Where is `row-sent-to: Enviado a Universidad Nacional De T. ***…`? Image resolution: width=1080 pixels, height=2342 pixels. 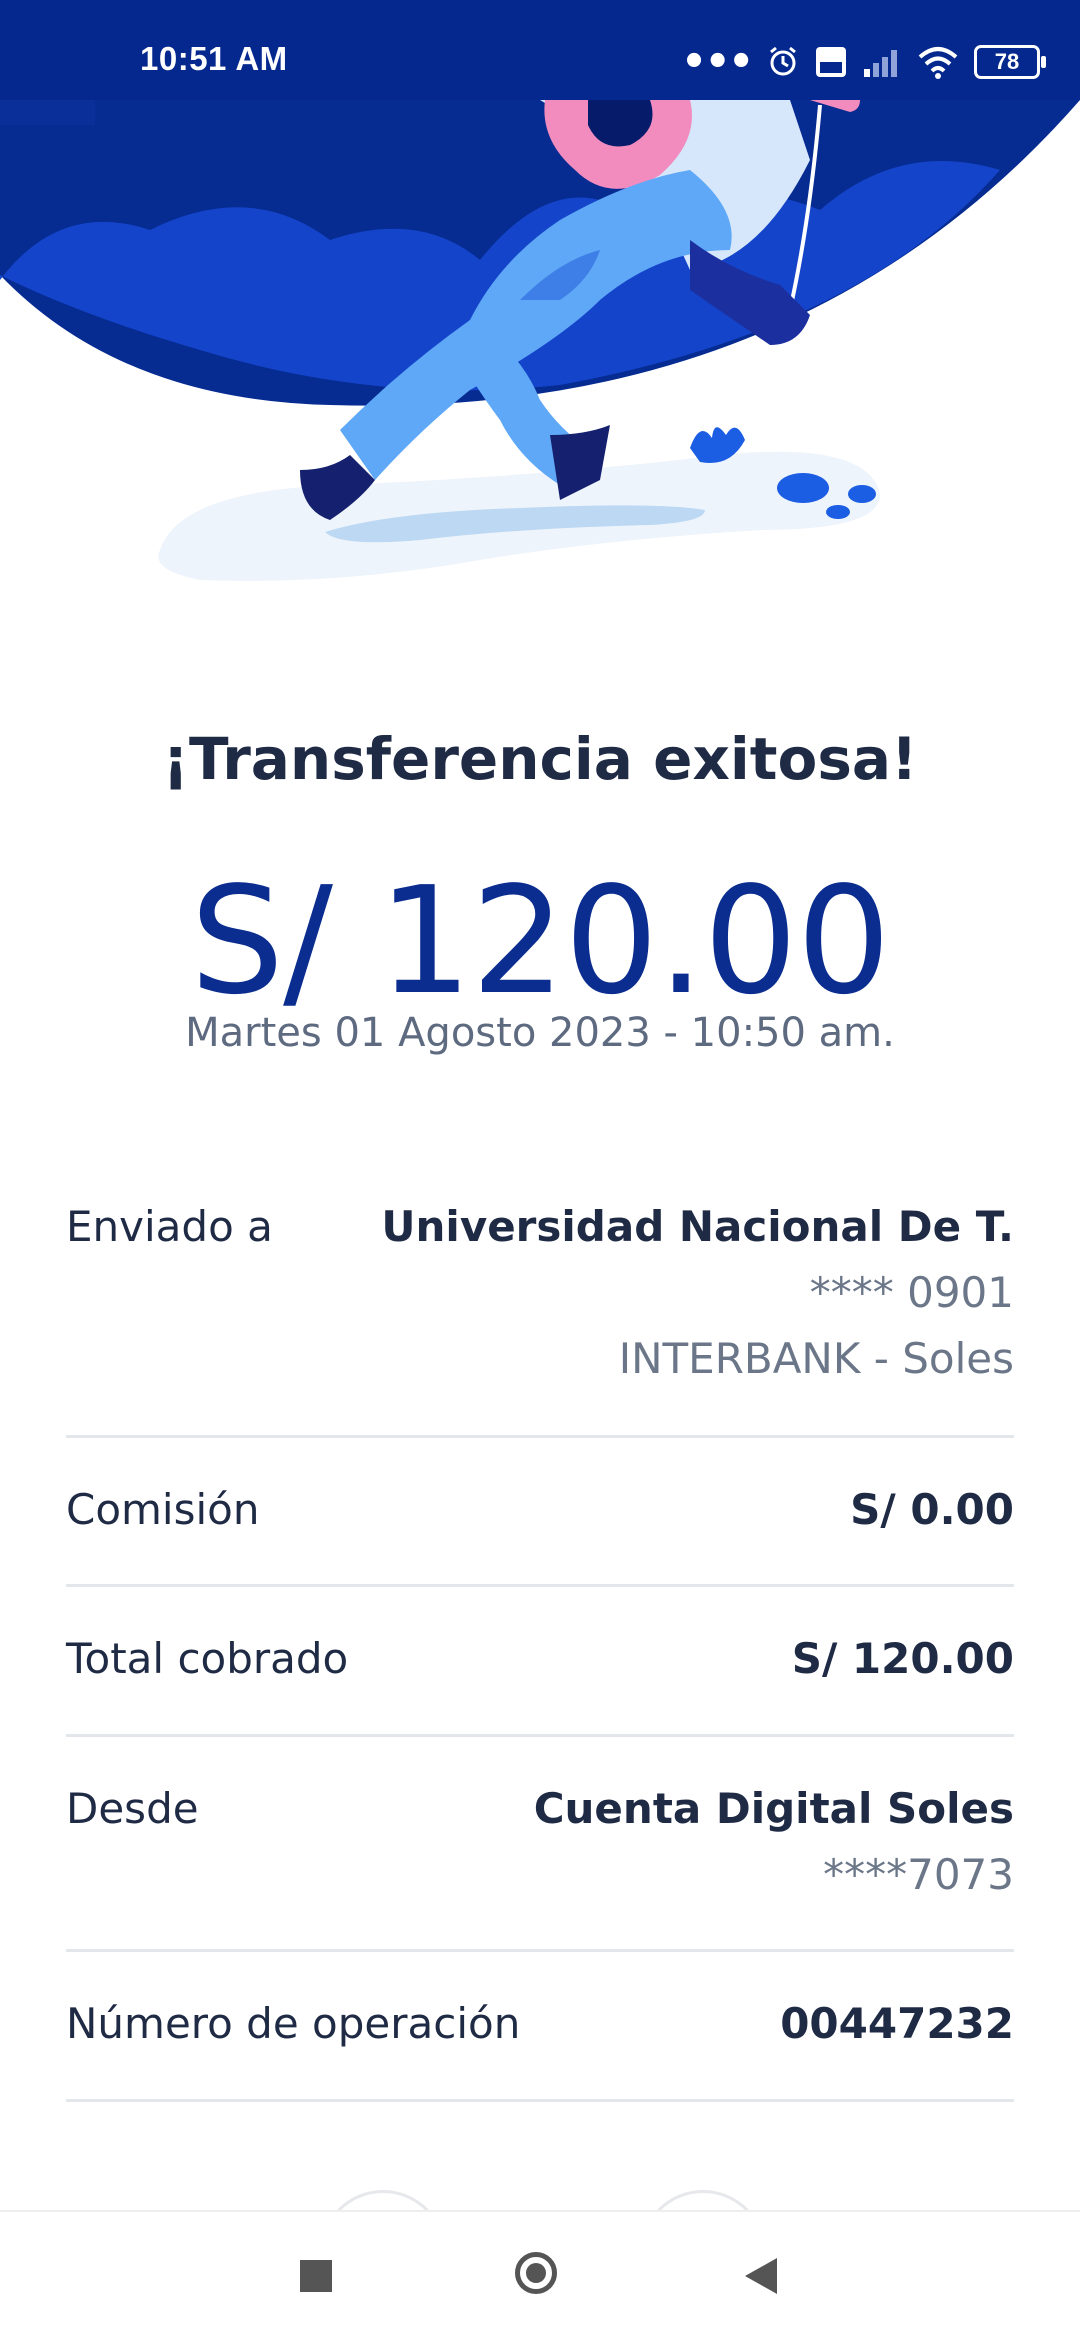 row-sent-to: Enviado a Universidad Nacional De T. ***… is located at coordinates (540, 1309).